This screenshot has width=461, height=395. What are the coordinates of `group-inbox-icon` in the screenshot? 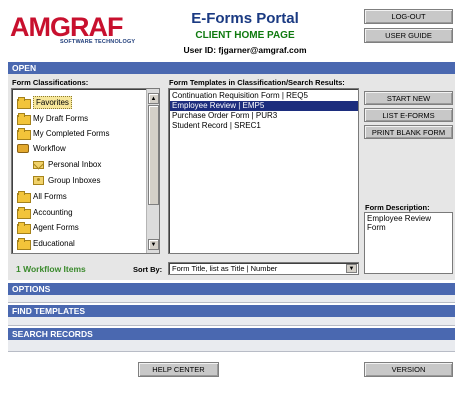 It's located at (38, 180).